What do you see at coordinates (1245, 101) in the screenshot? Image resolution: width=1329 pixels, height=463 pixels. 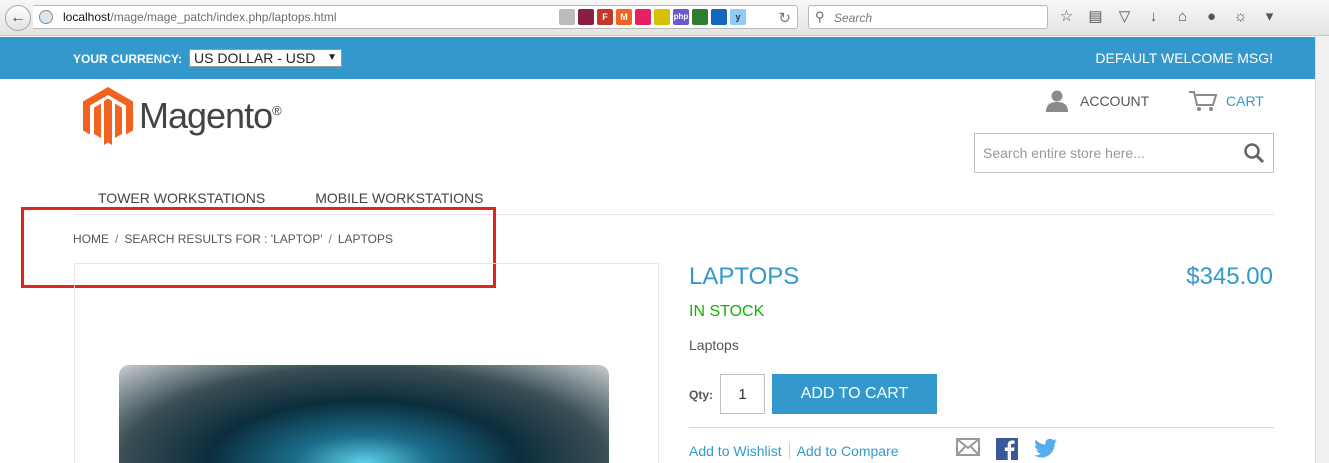 I see `cart-label: CART` at bounding box center [1245, 101].